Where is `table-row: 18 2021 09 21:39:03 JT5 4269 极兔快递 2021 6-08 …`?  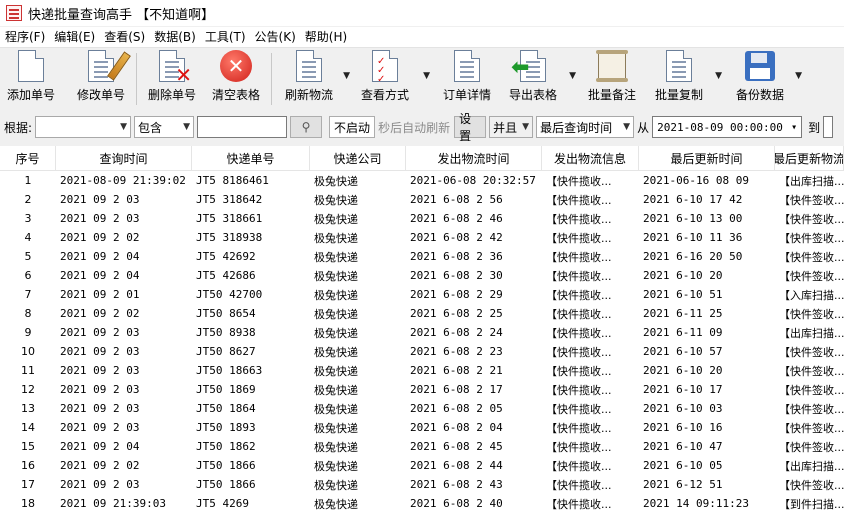 table-row: 18 2021 09 21:39:03 JT5 4269 极兔快递 2021 6-08 … is located at coordinates (422, 503).